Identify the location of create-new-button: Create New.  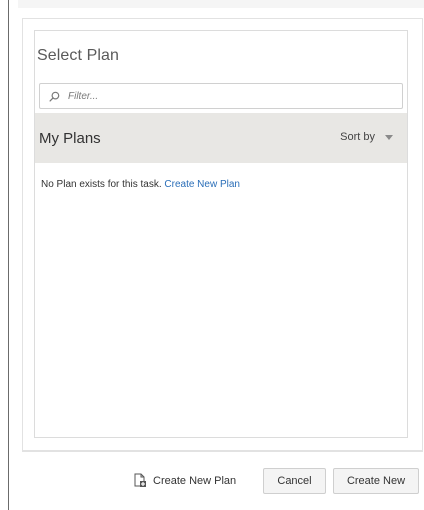
(376, 481).